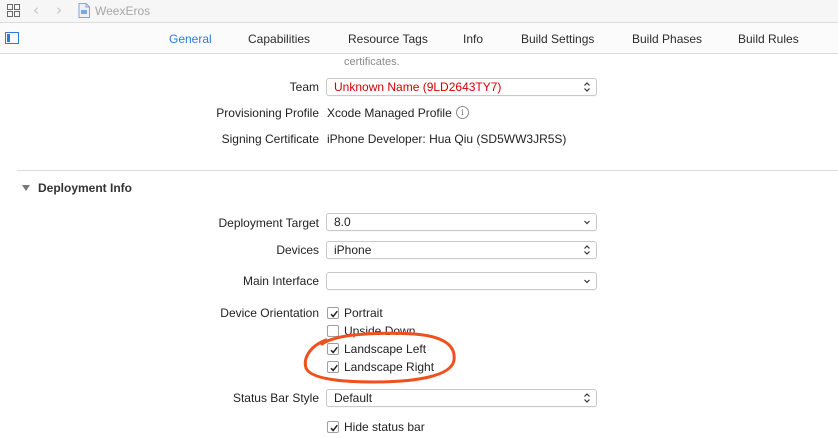 This screenshot has height=438, width=838. Describe the element at coordinates (388, 39) in the screenshot. I see `tab-resource-tags: Resource Tags` at that location.